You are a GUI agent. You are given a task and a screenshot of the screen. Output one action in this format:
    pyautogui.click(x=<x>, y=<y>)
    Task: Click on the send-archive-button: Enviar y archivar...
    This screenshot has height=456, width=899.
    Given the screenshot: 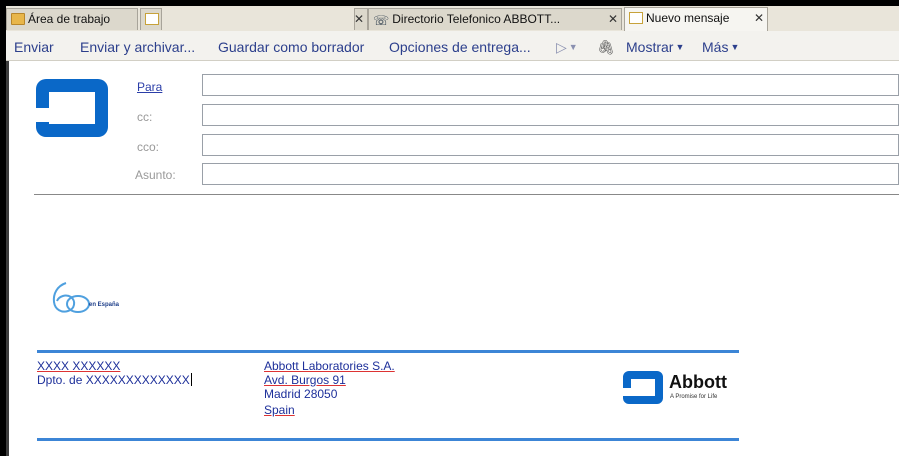 What is the action you would take?
    pyautogui.click(x=137, y=47)
    